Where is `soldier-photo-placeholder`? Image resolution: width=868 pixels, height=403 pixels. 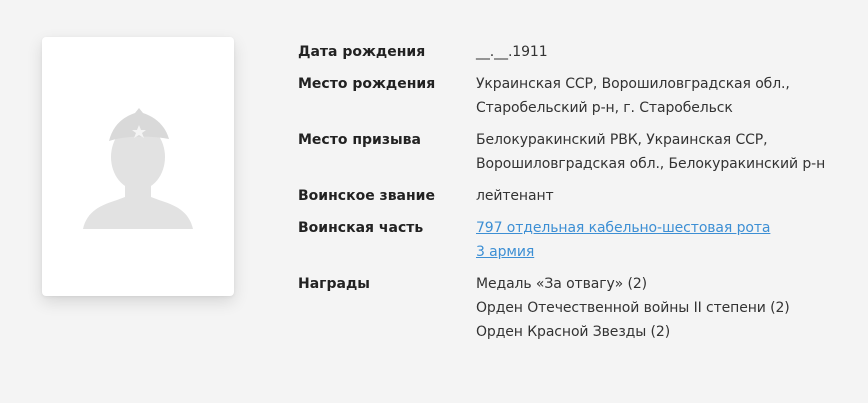
soldier-photo-placeholder is located at coordinates (138, 166).